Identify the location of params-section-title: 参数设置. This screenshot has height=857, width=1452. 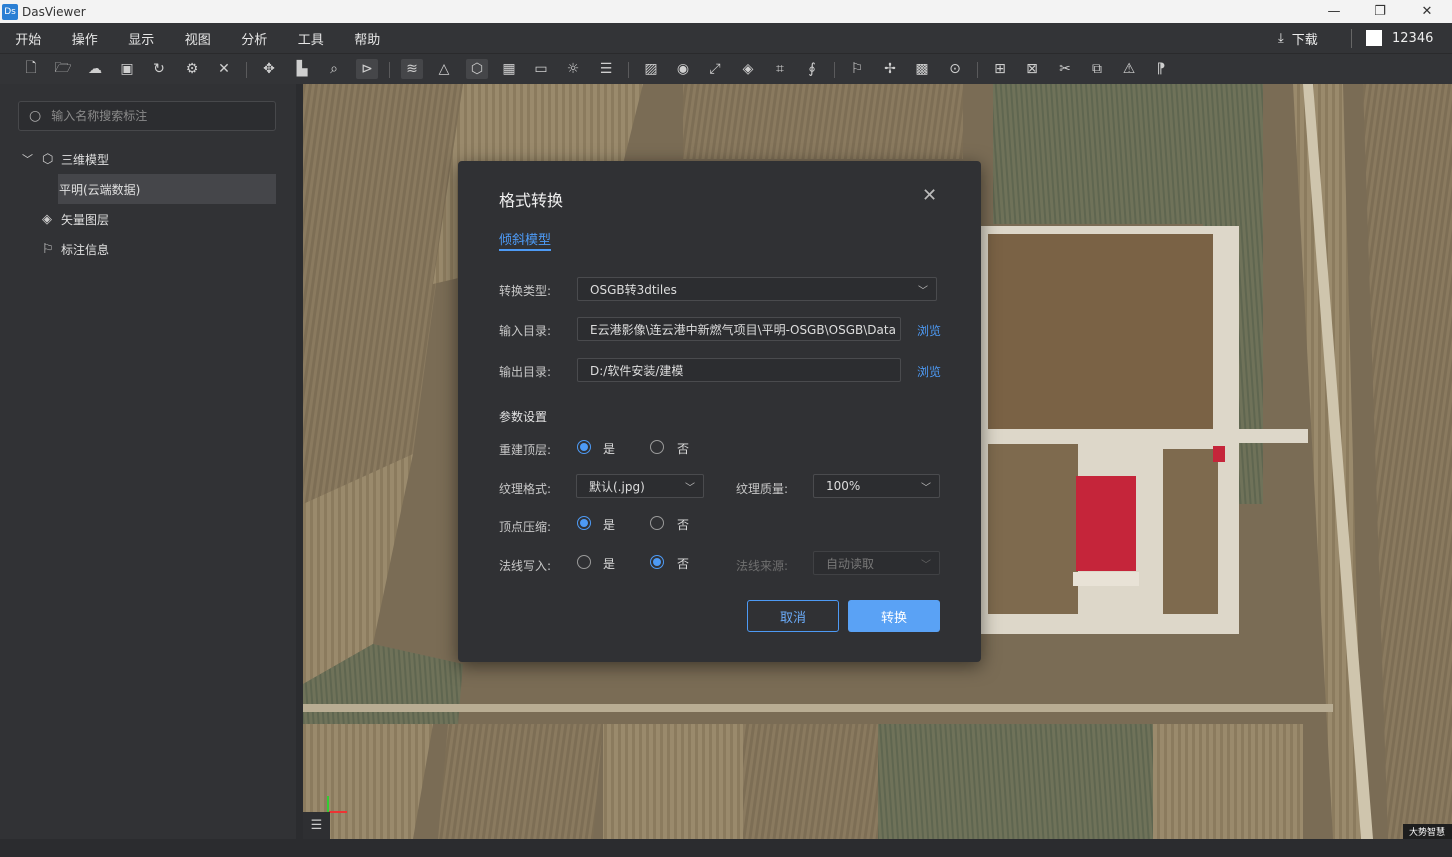
(523, 417).